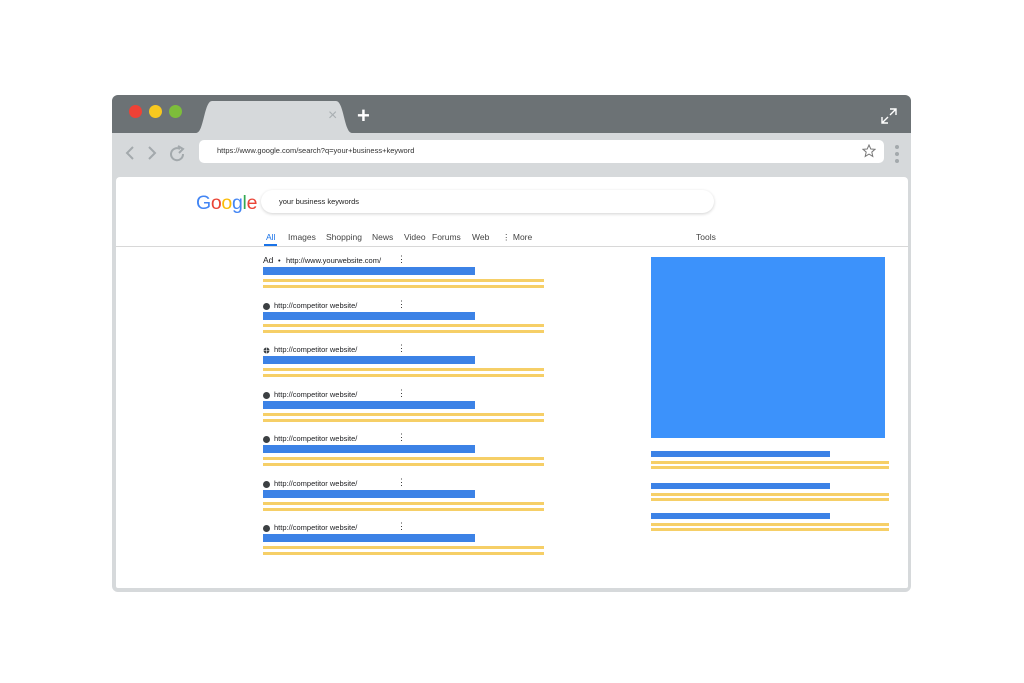  I want to click on globe-icon, so click(266, 350).